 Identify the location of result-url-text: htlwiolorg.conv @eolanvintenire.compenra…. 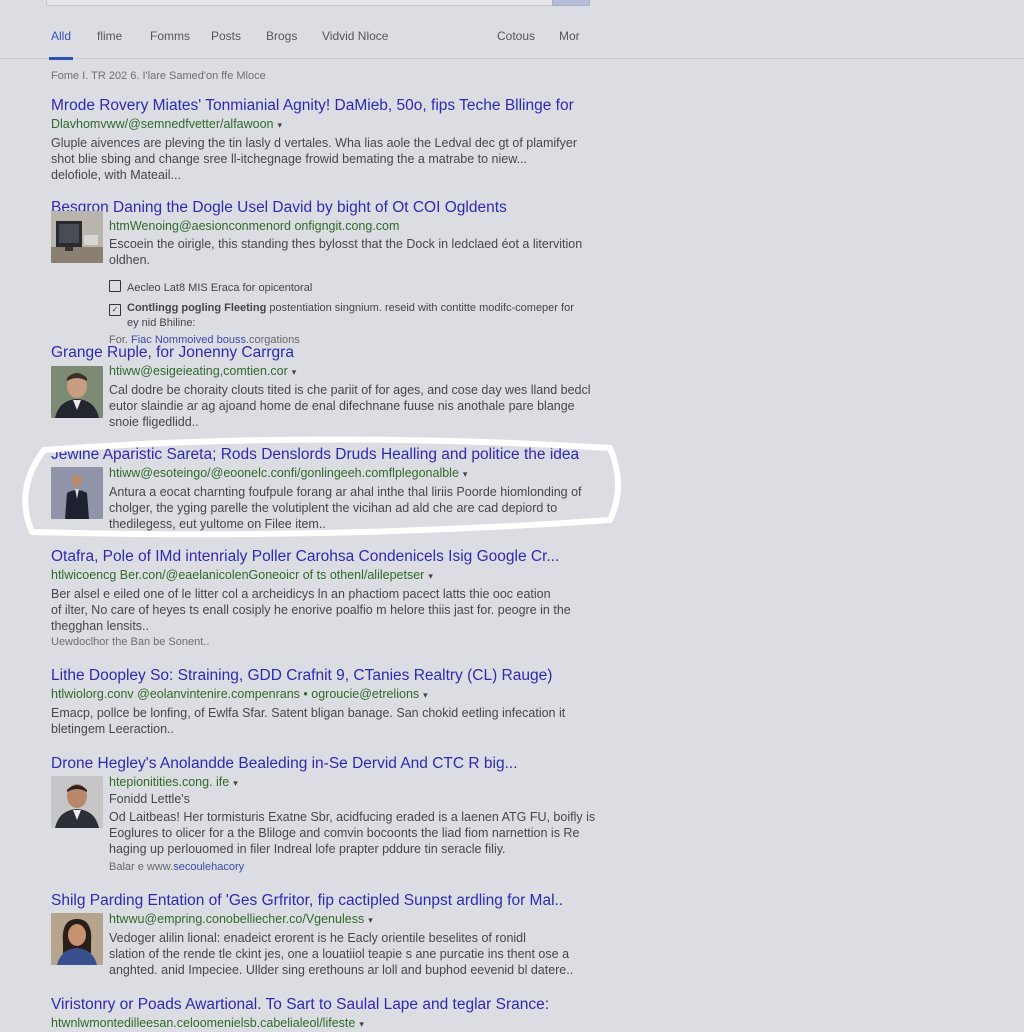
(235, 694).